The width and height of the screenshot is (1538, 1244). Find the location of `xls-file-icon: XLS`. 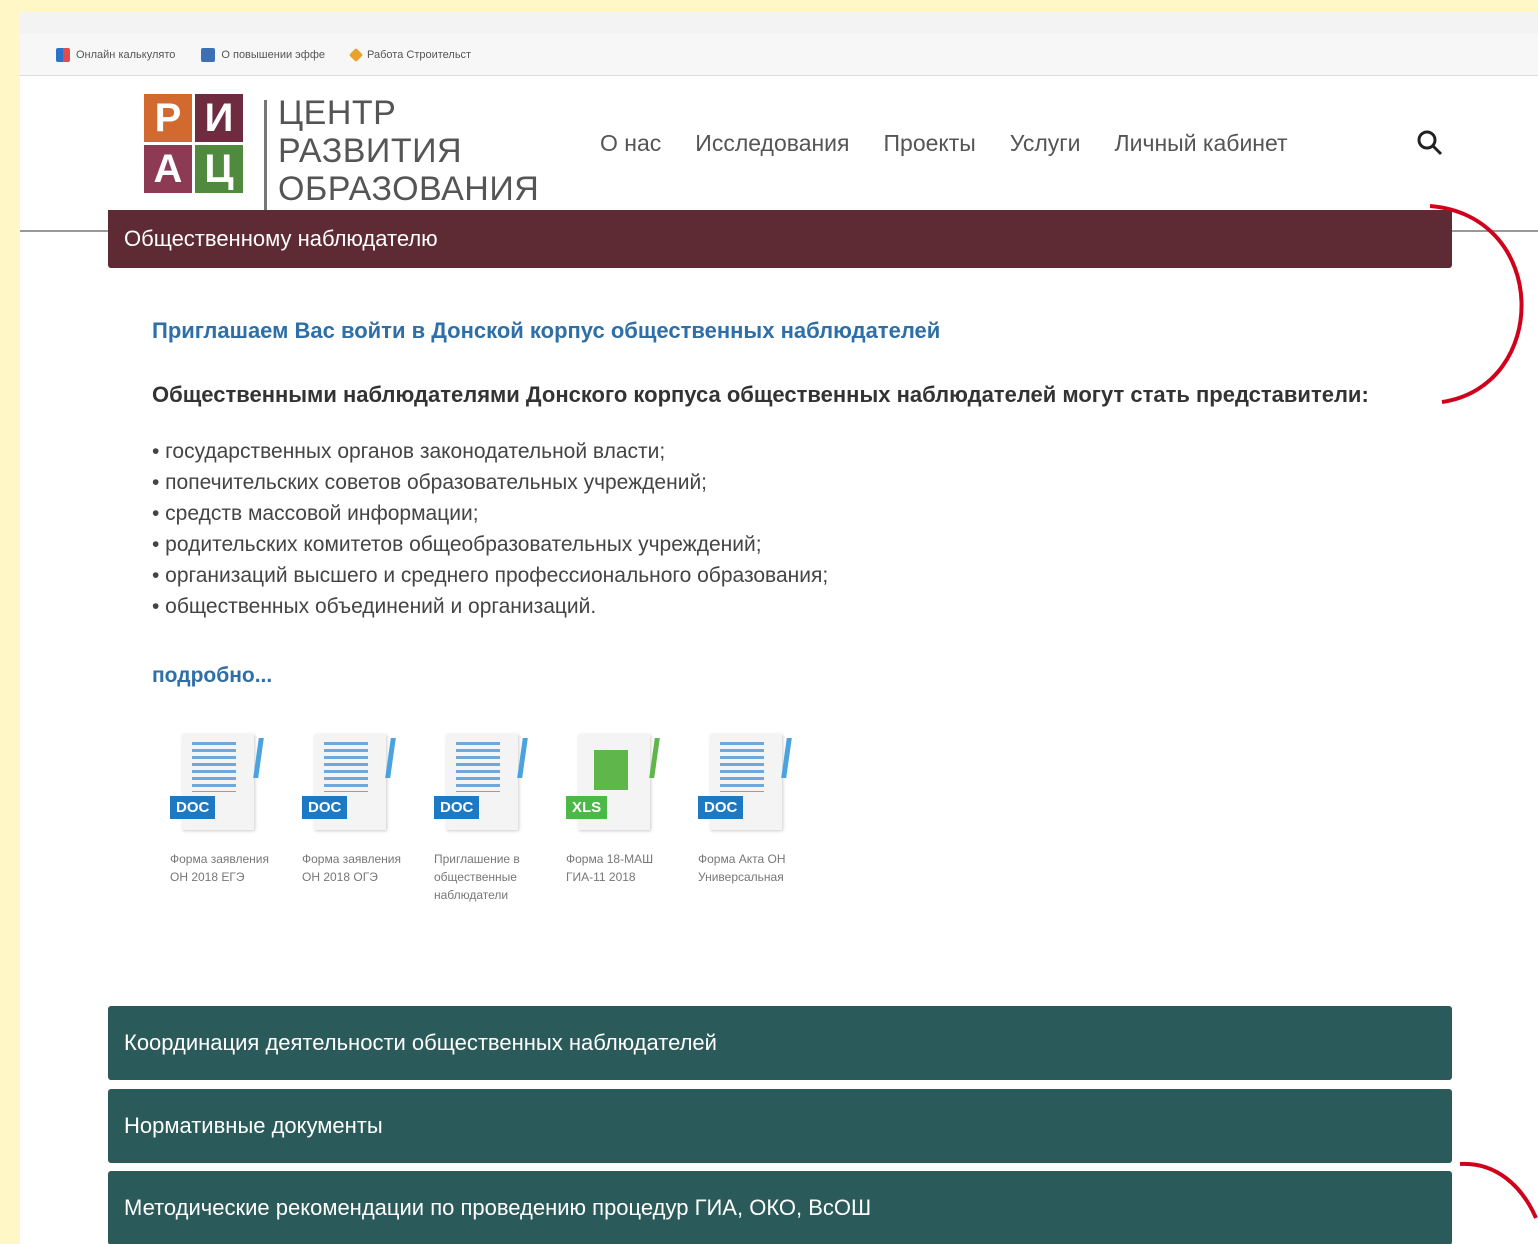

xls-file-icon: XLS is located at coordinates (616, 781).